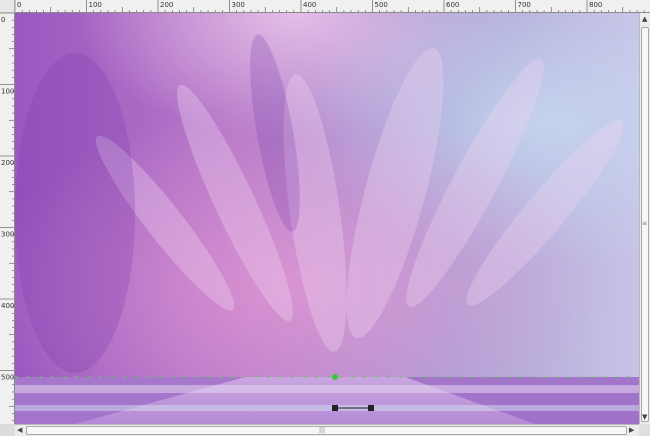  I want to click on horizontal-ruler: 0 100 200 300 400 500 600 700 800, so click(332, 6).